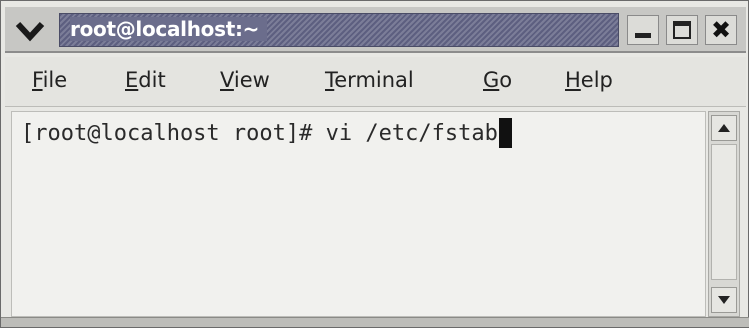  Describe the element at coordinates (506, 80) in the screenshot. I see `menu-go-rest: o` at that location.